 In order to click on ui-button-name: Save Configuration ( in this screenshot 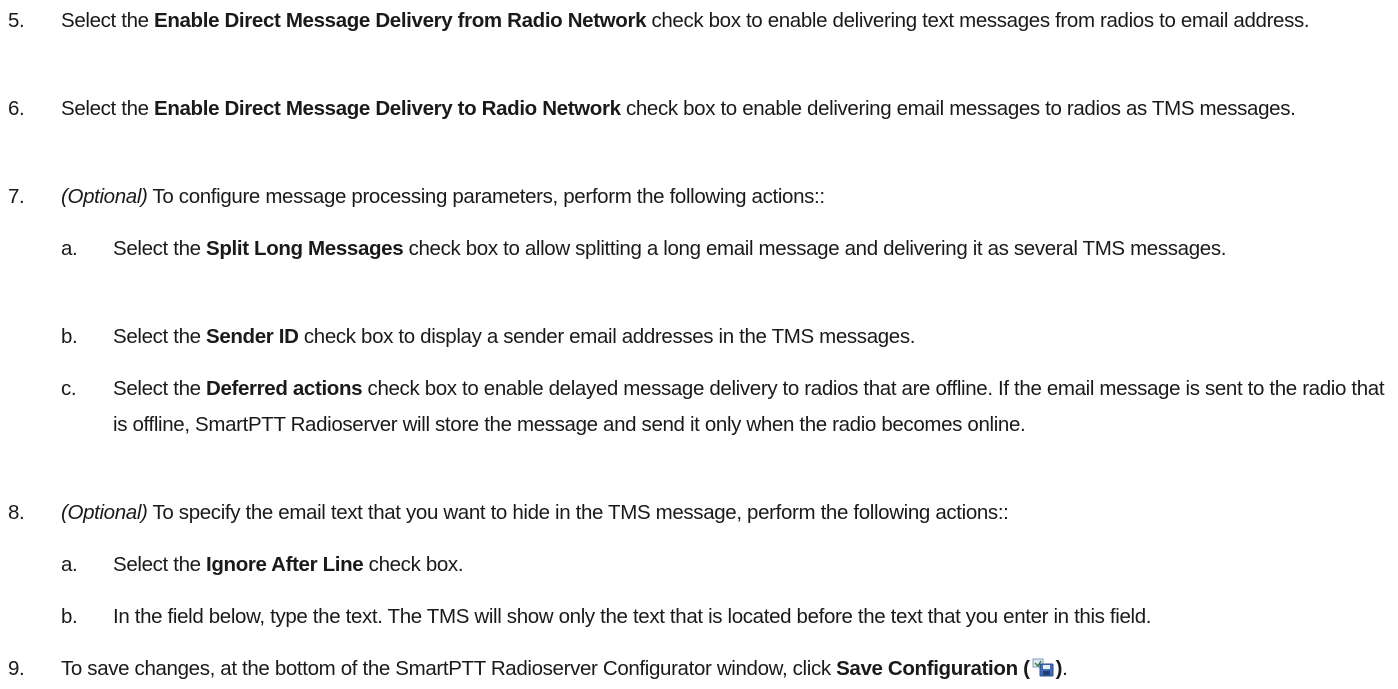, I will do `click(933, 668)`.